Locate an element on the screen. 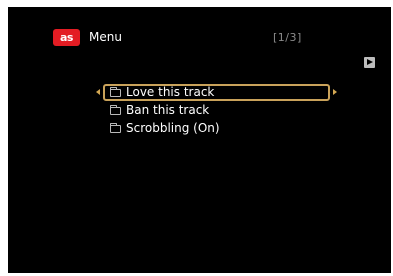  menu-item-label: Ban this track is located at coordinates (168, 110).